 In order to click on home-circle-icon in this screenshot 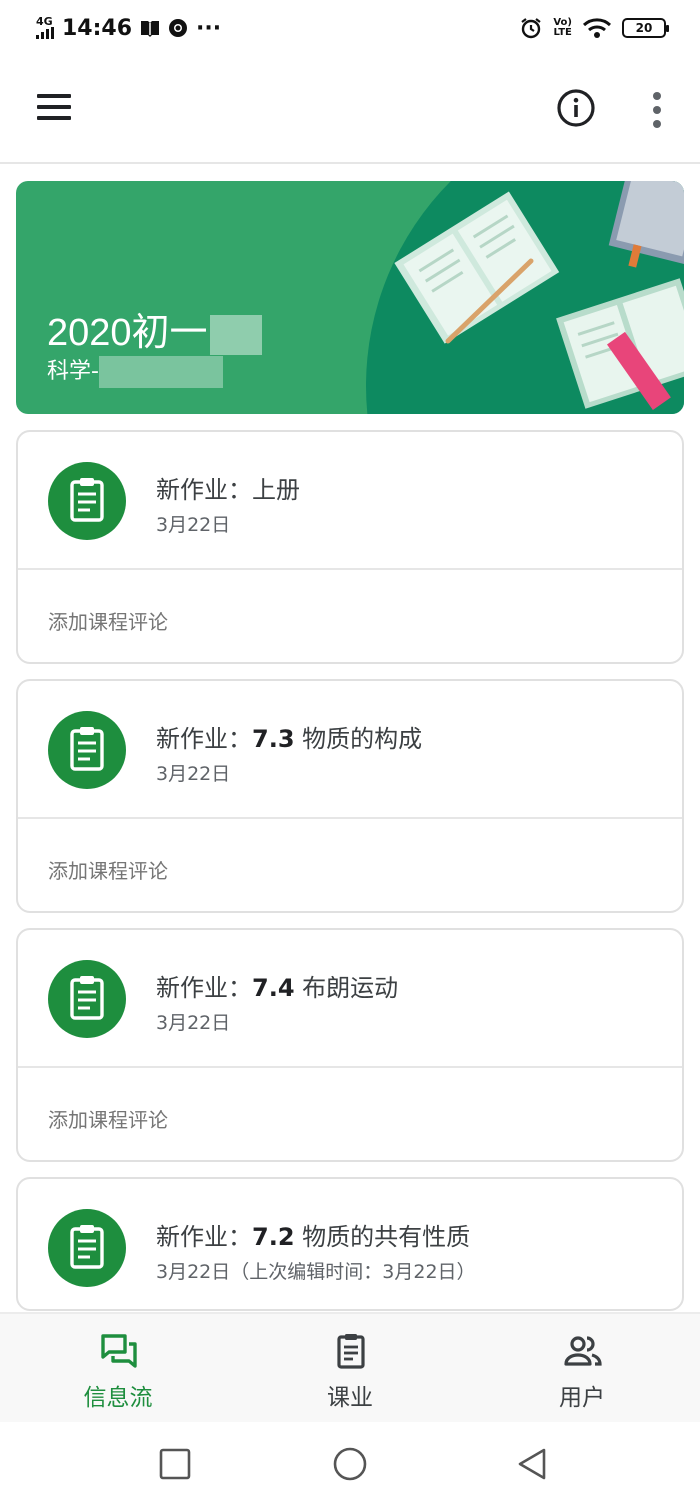, I will do `click(350, 1464)`.